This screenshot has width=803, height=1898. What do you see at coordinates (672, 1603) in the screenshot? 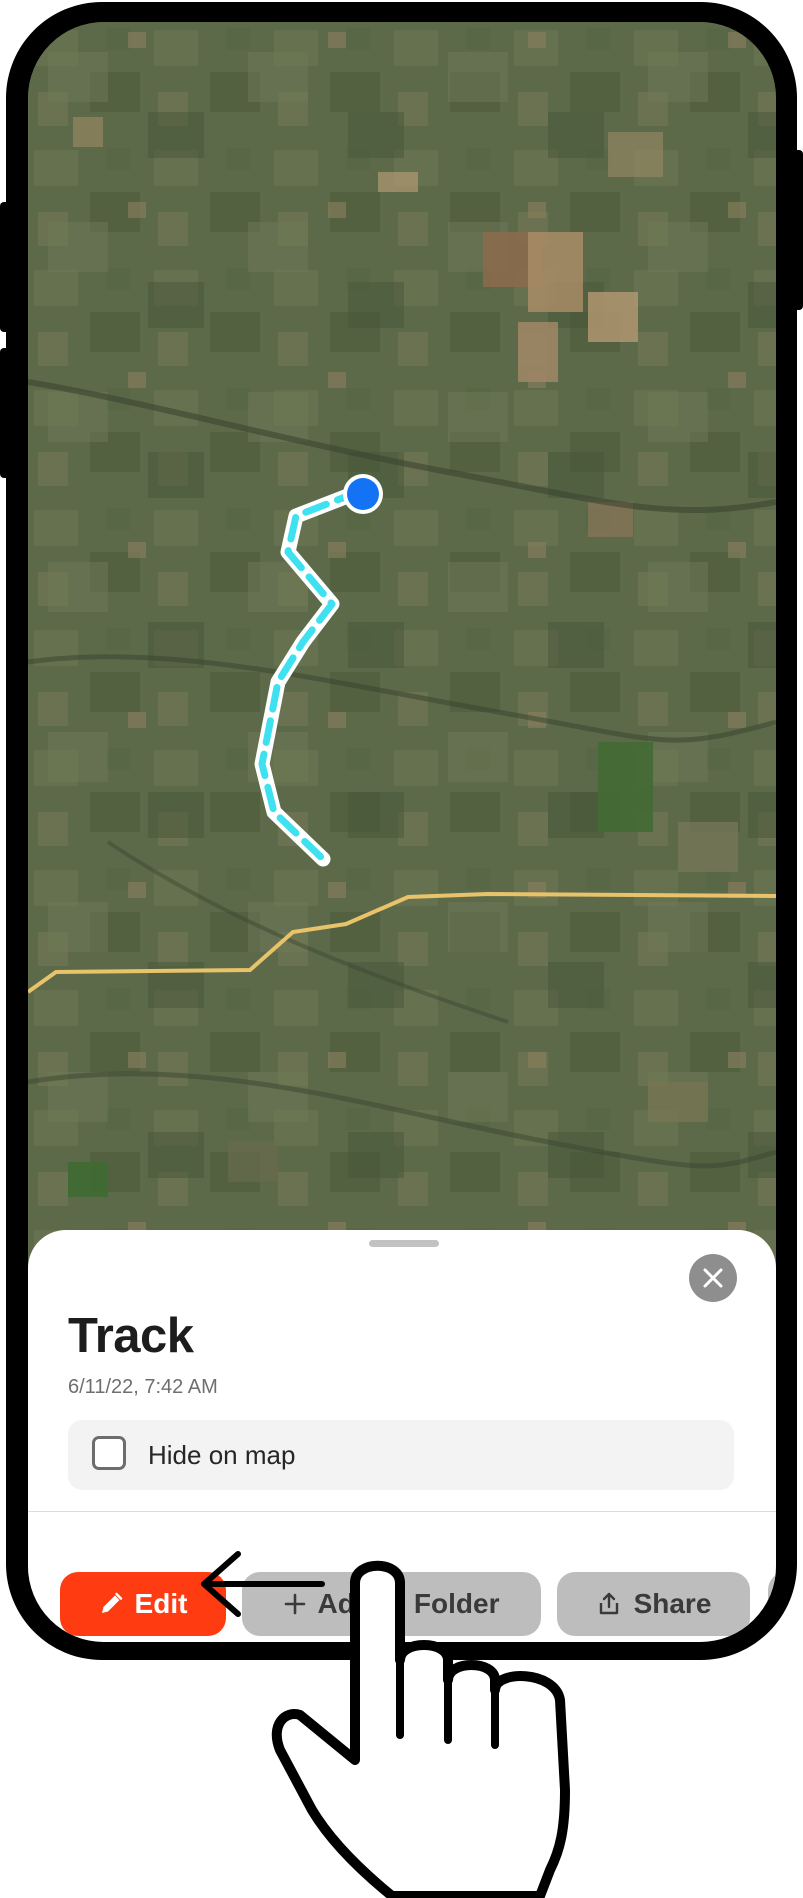
I see `share-button-label: Share` at bounding box center [672, 1603].